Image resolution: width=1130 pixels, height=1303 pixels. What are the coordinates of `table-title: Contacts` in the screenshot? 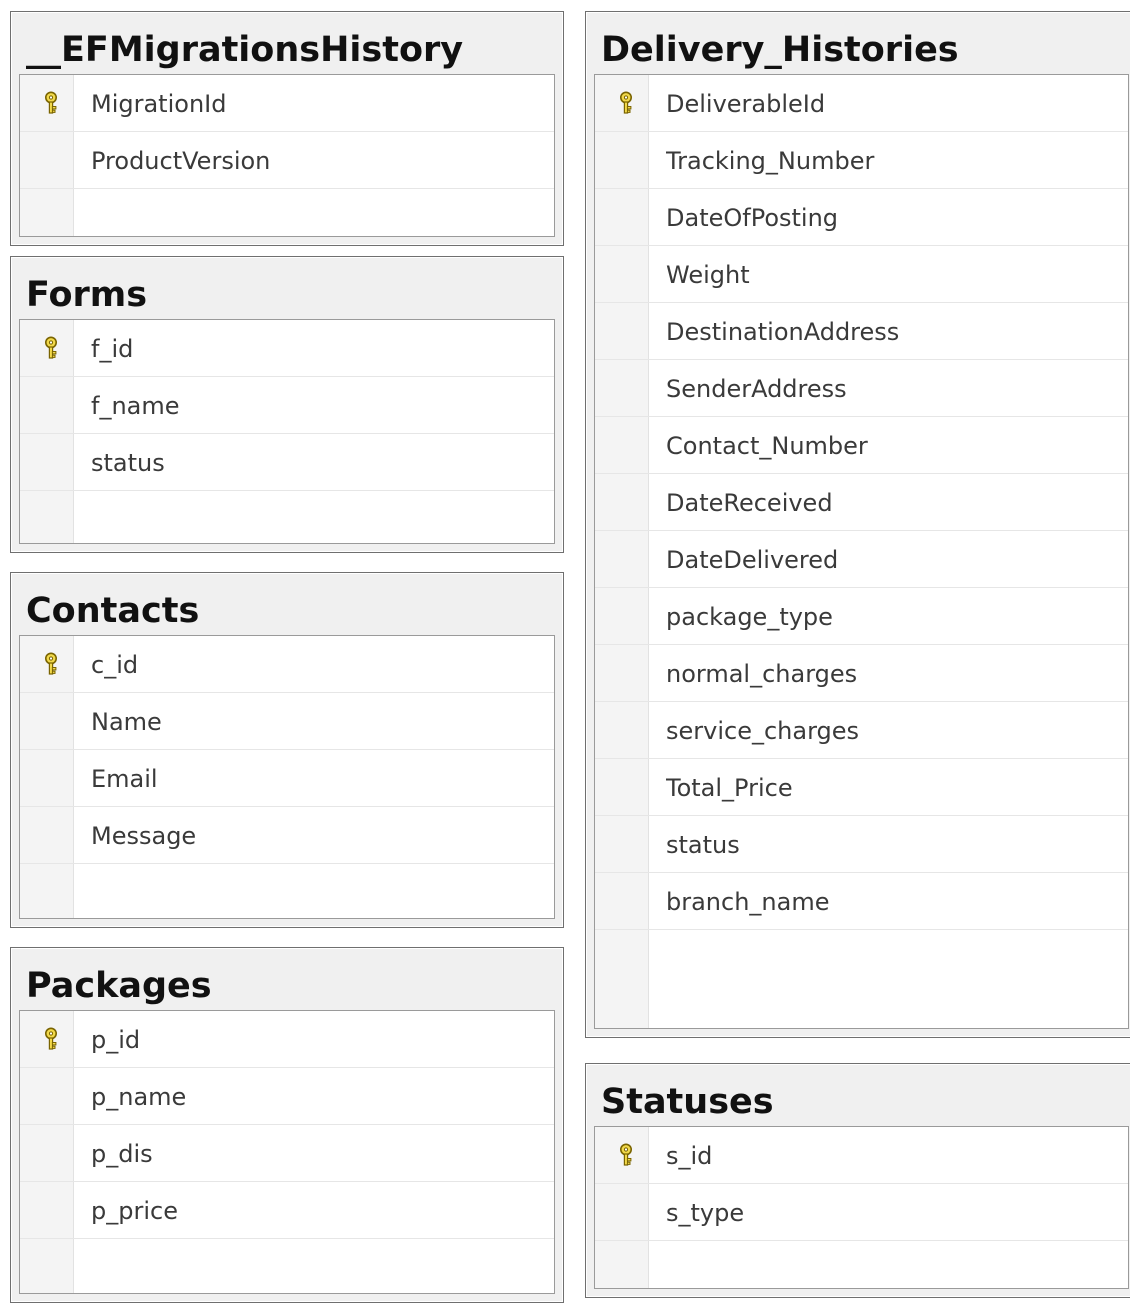 It's located at (287, 602).